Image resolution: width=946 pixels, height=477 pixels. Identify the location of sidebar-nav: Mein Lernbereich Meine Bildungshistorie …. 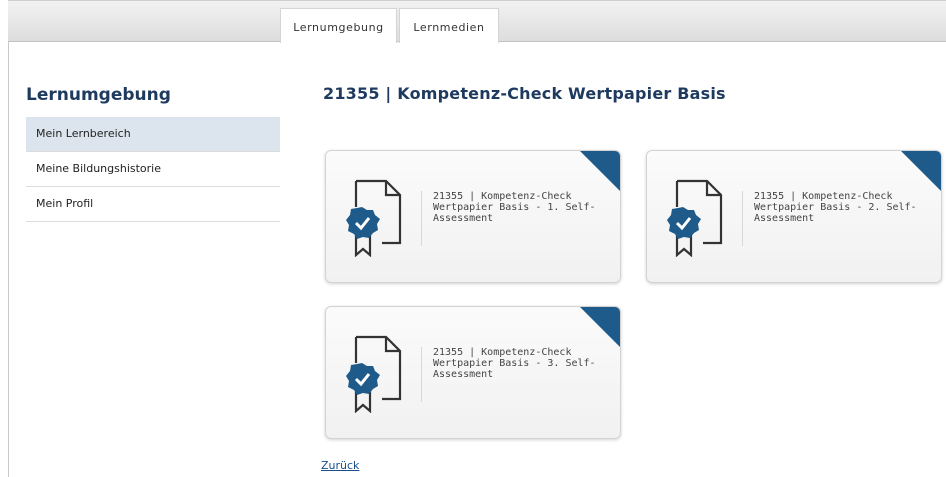
(153, 169).